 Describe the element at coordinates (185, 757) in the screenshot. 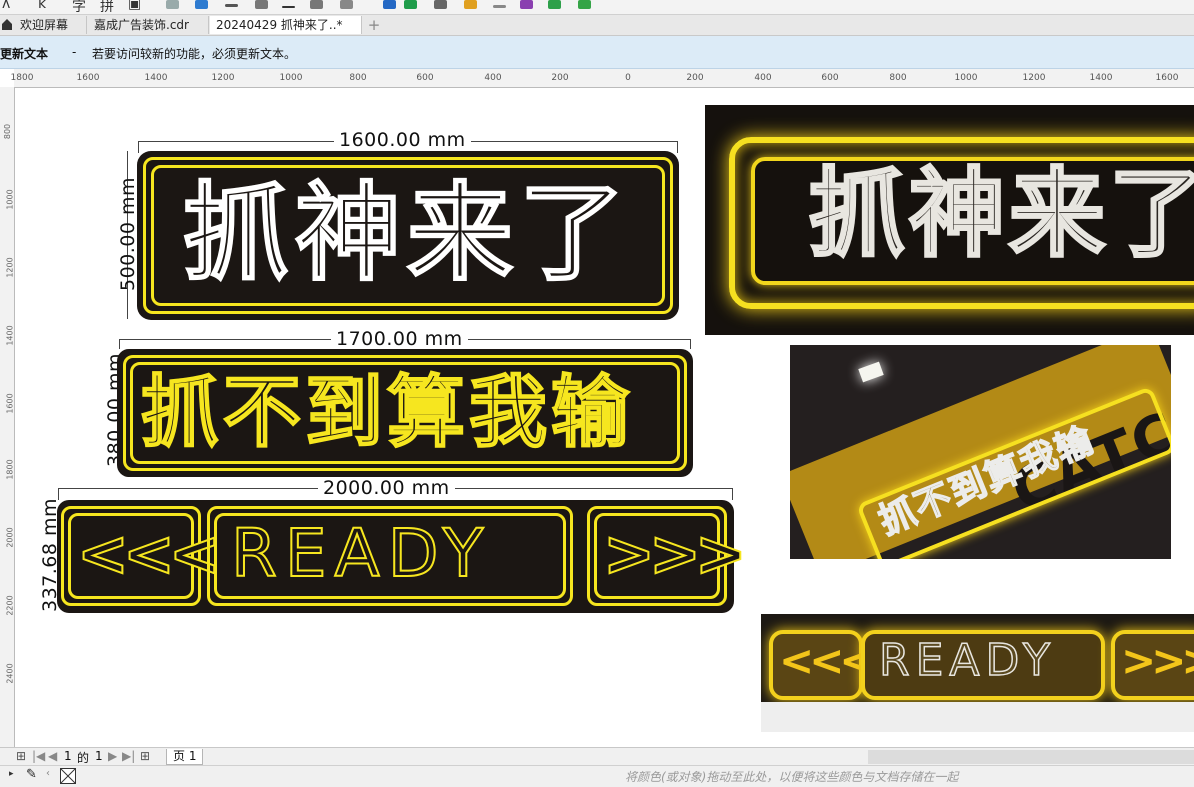

I see `page-tab: 页 1` at that location.